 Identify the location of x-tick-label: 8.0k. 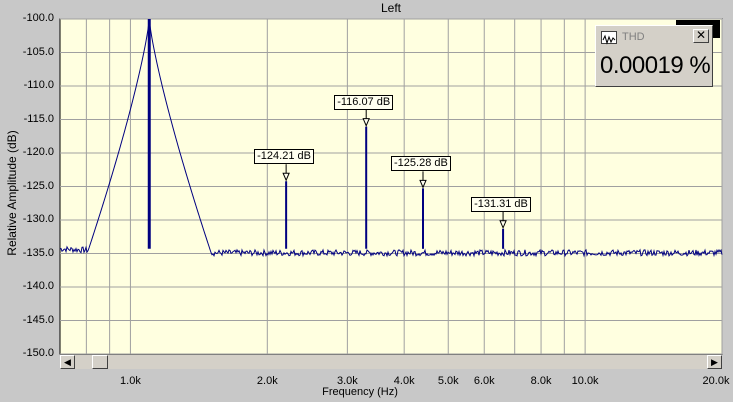
(541, 381).